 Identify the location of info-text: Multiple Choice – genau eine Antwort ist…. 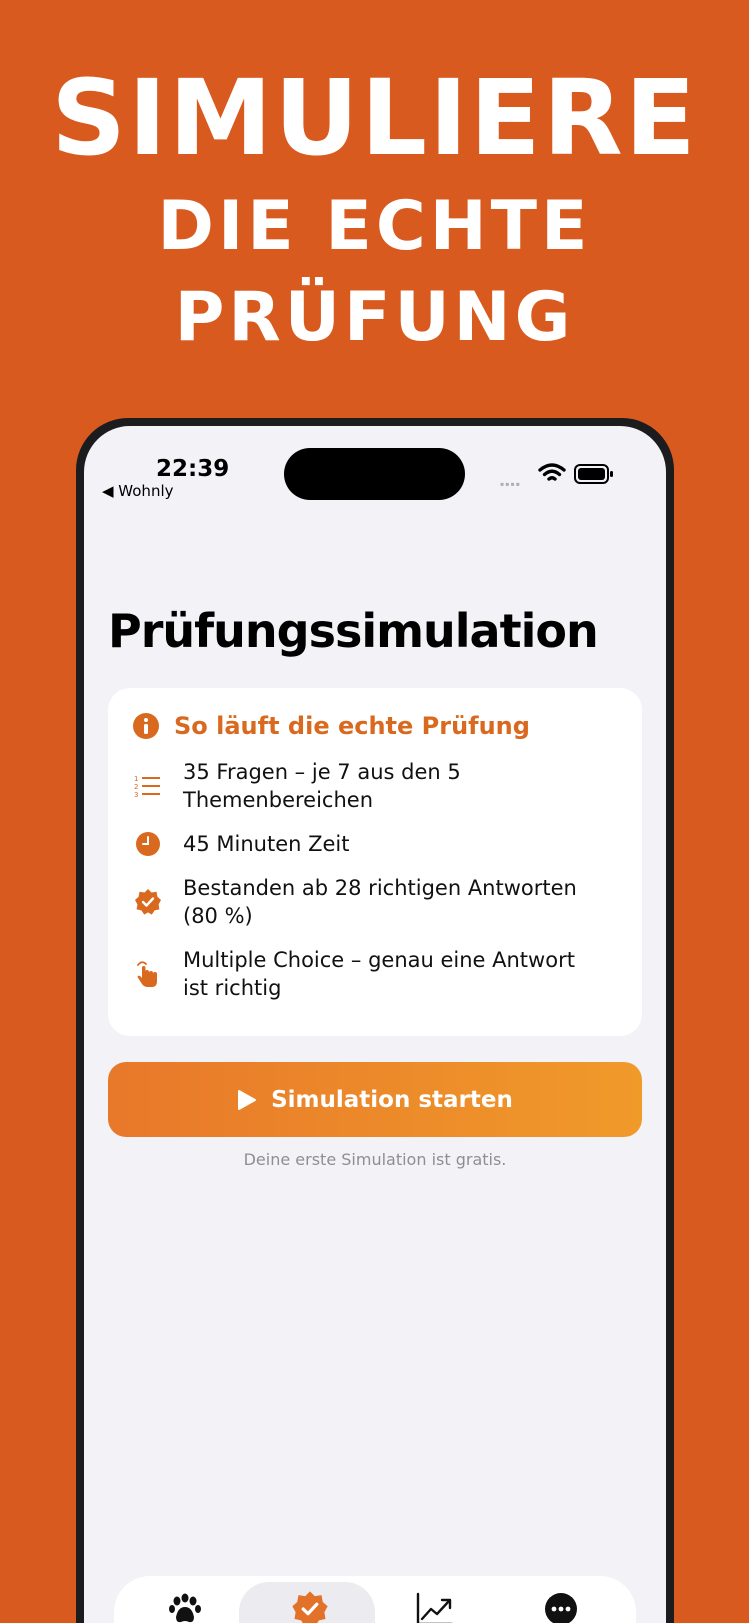
(379, 974).